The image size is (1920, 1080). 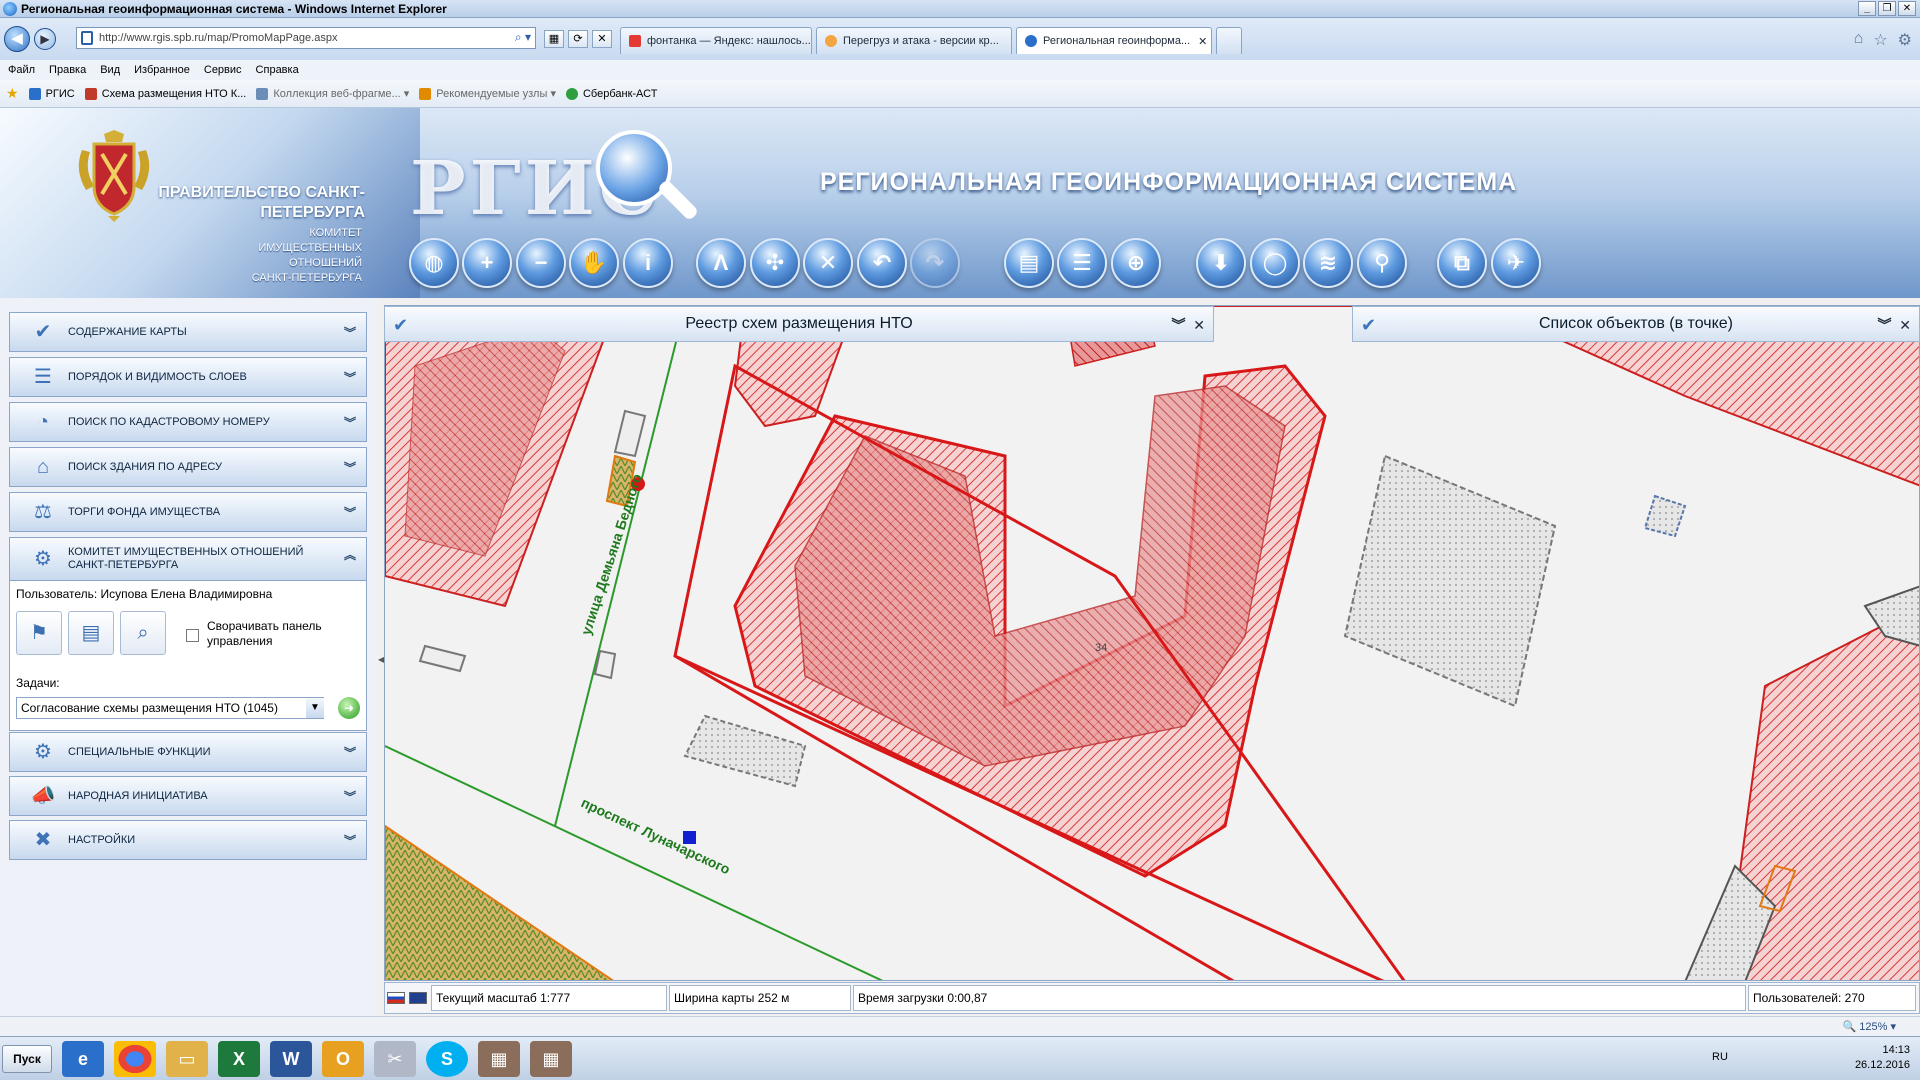 What do you see at coordinates (1229, 40) in the screenshot?
I see `new-tab-button` at bounding box center [1229, 40].